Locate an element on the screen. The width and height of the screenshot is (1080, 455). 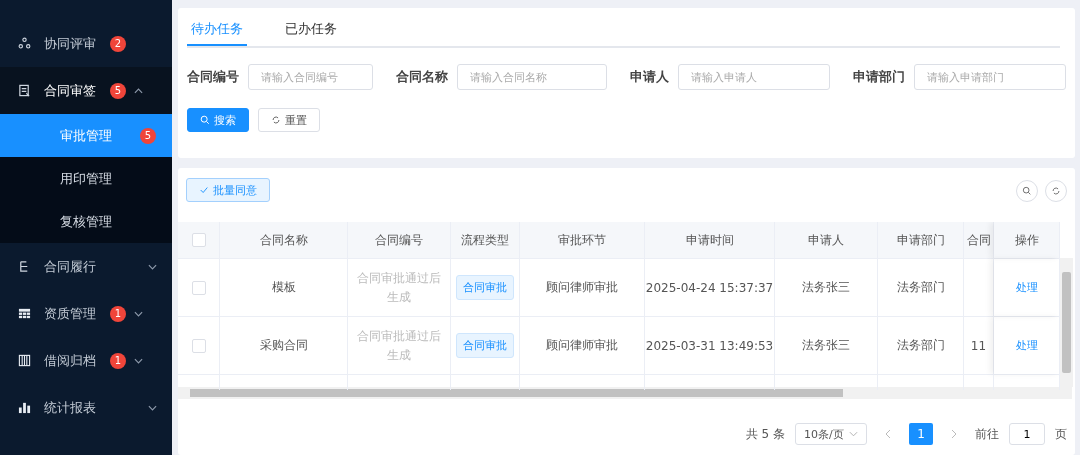
menu-item: 合同履行 is located at coordinates (86, 266).